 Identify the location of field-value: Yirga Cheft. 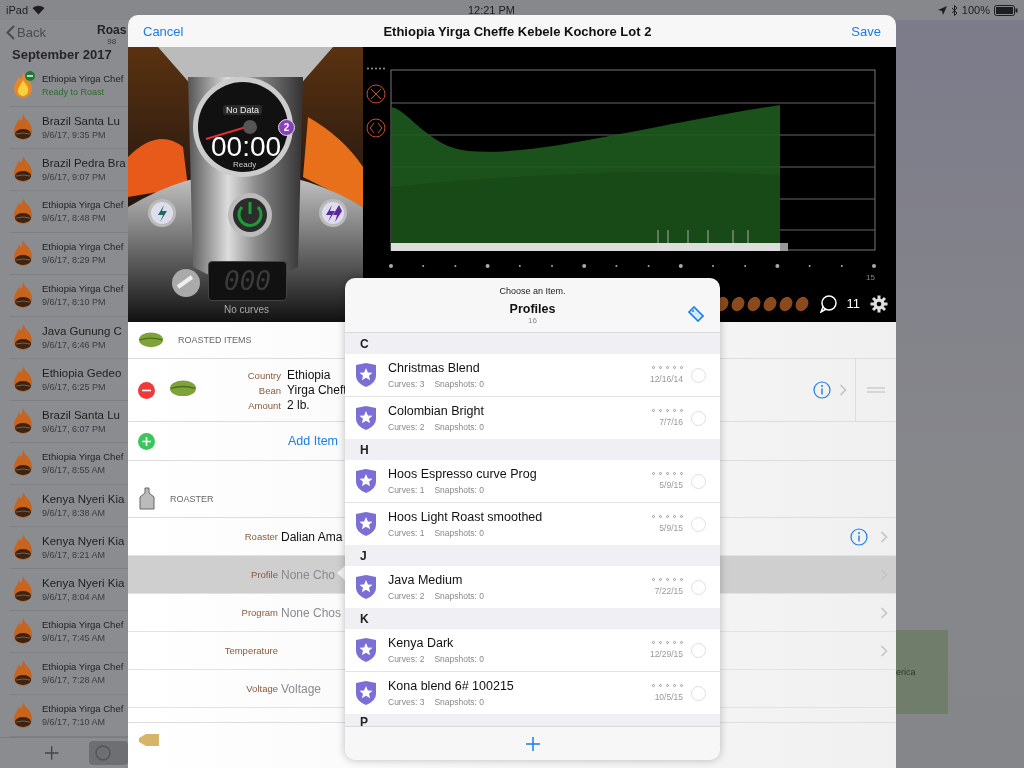
(317, 390).